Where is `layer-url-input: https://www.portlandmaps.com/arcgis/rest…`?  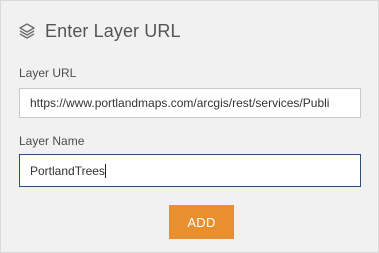 layer-url-input: https://www.portlandmaps.com/arcgis/rest… is located at coordinates (190, 103).